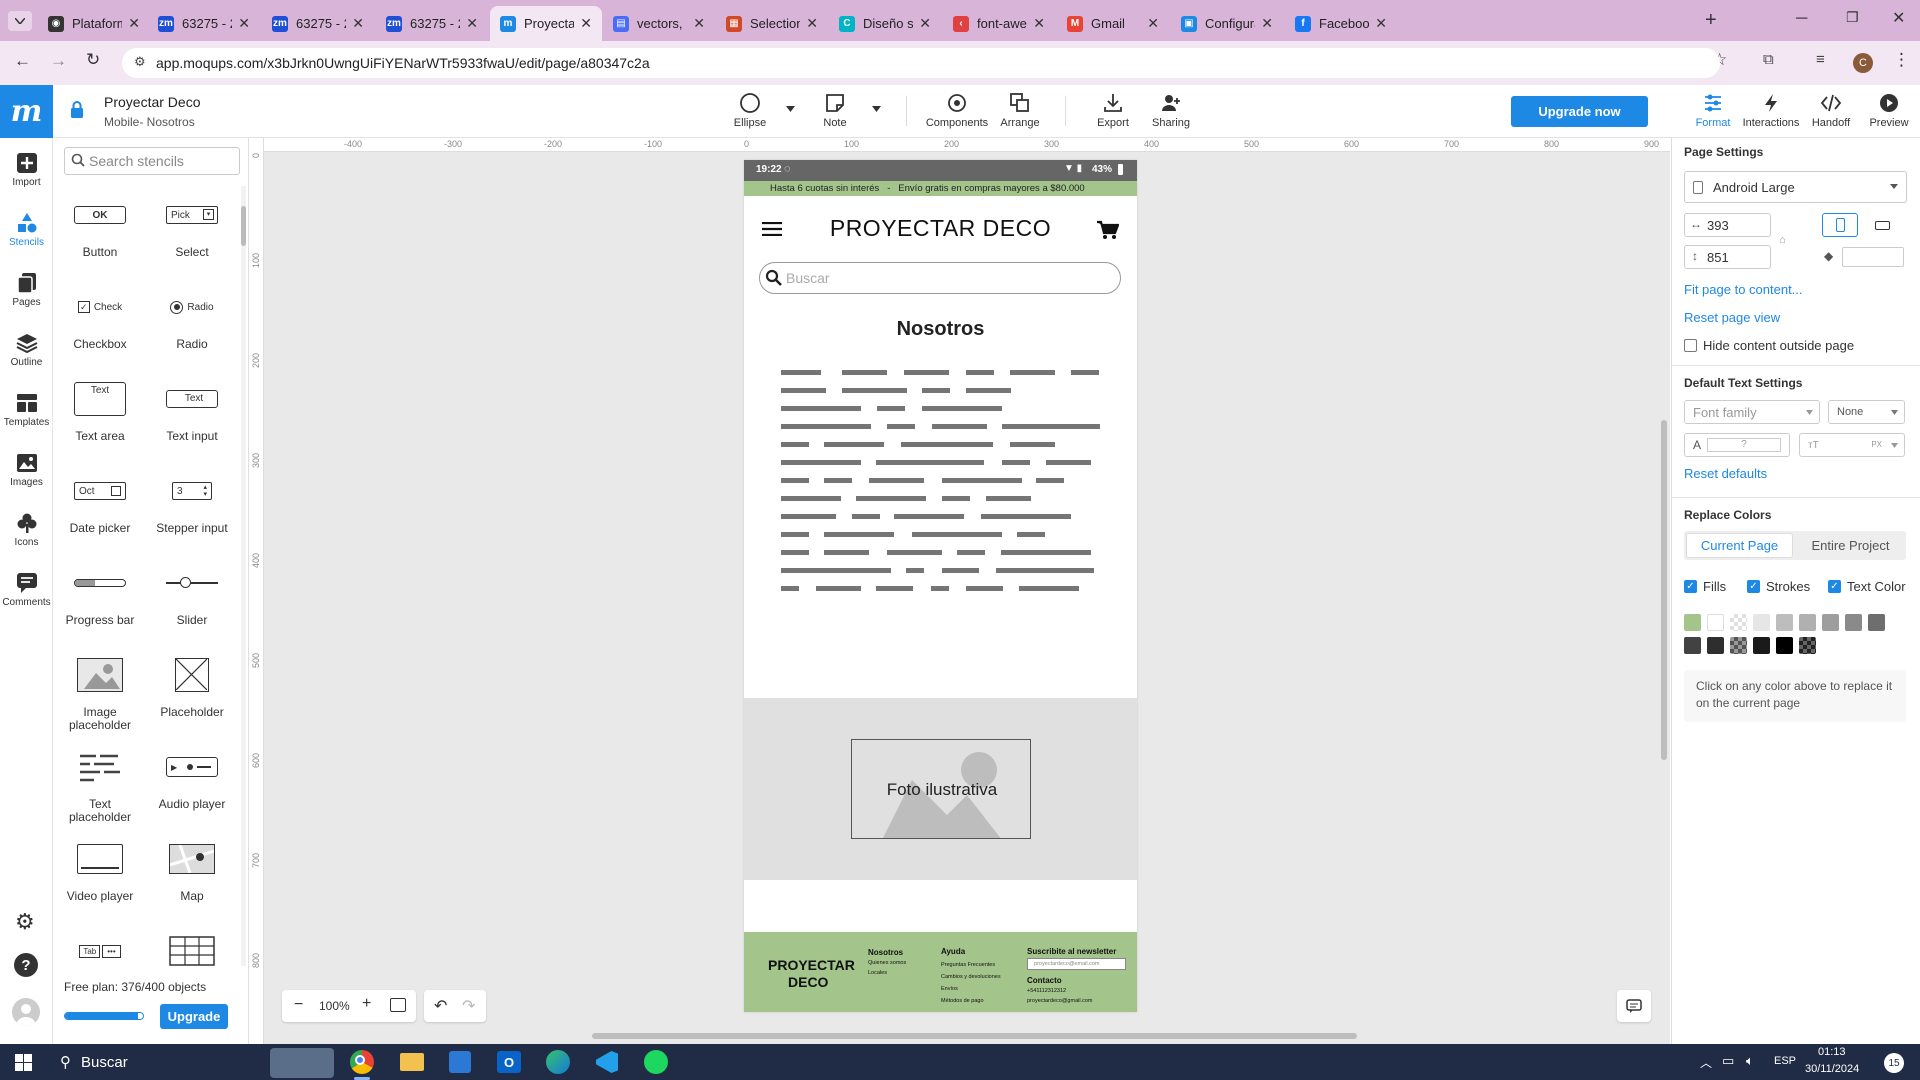 The width and height of the screenshot is (1920, 1080). Describe the element at coordinates (1850, 545) in the screenshot. I see `tab-entire-project: Entire Project` at that location.